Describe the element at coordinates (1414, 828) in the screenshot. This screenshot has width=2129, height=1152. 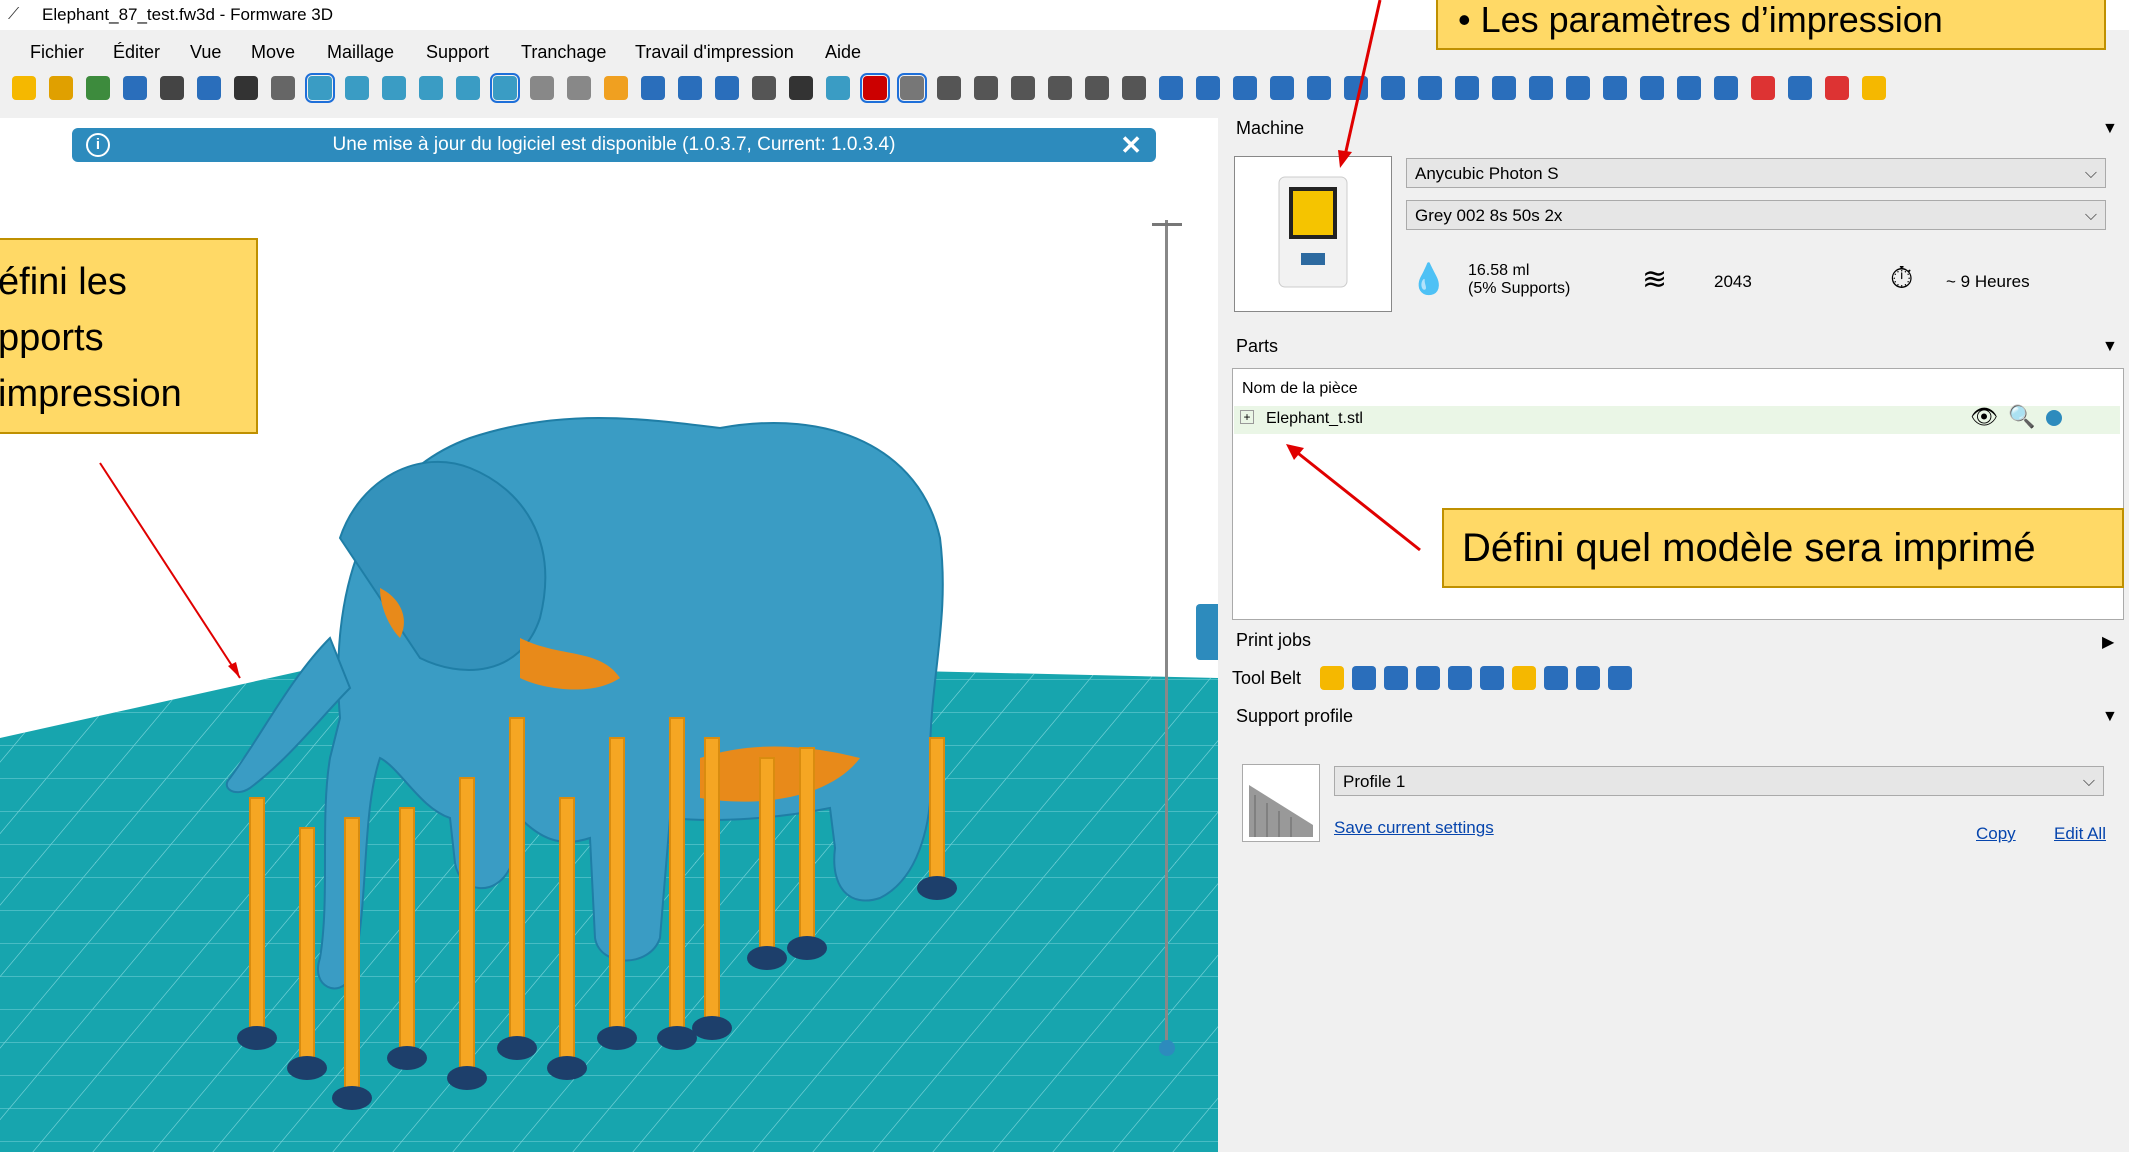
I see `save-settings-link: Save current settings` at that location.